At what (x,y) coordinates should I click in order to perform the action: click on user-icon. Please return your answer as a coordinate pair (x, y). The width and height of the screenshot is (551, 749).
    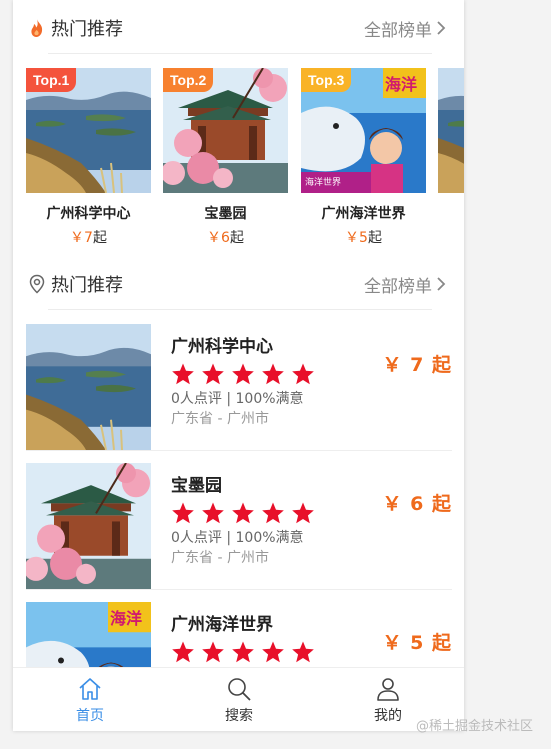
    Looking at the image, I should click on (388, 689).